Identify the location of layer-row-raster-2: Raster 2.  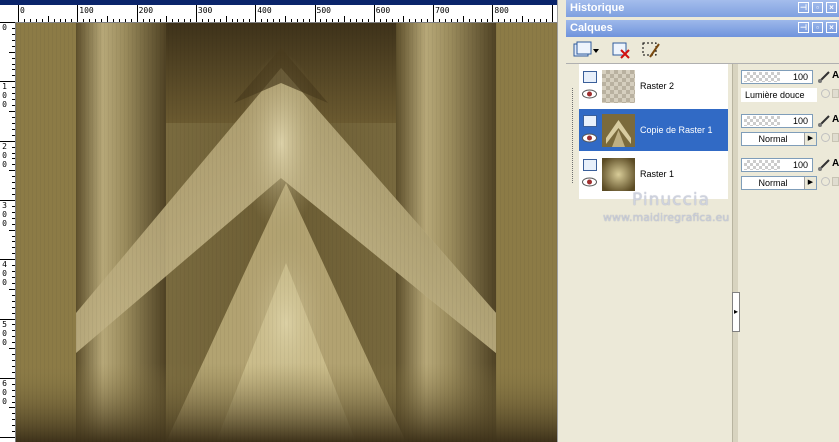
(653, 86).